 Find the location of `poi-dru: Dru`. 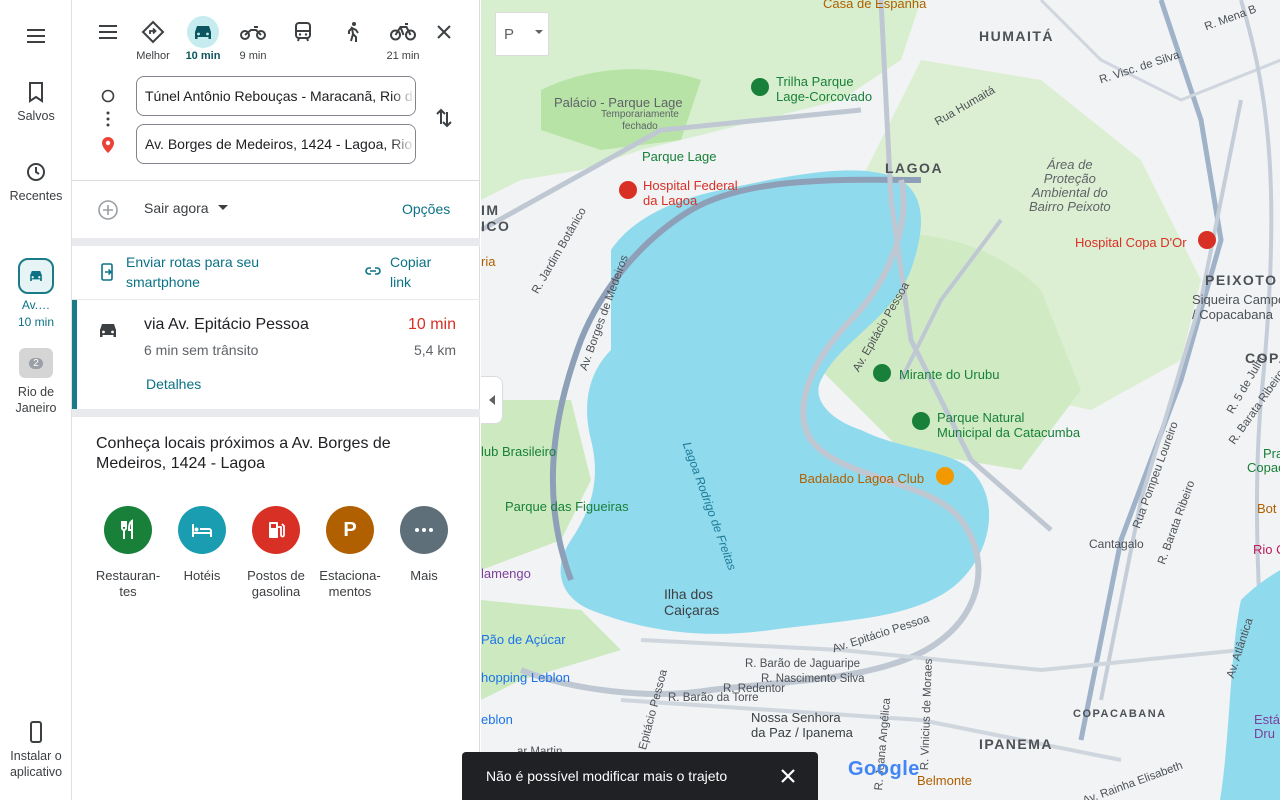

poi-dru: Dru is located at coordinates (1264, 733).